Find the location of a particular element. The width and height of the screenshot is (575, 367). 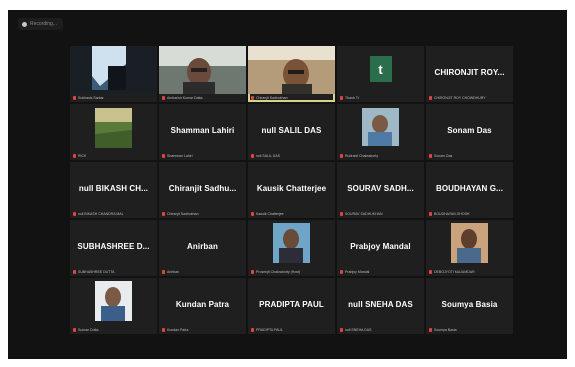

participant-name-caption: RICK is located at coordinates (113, 156).